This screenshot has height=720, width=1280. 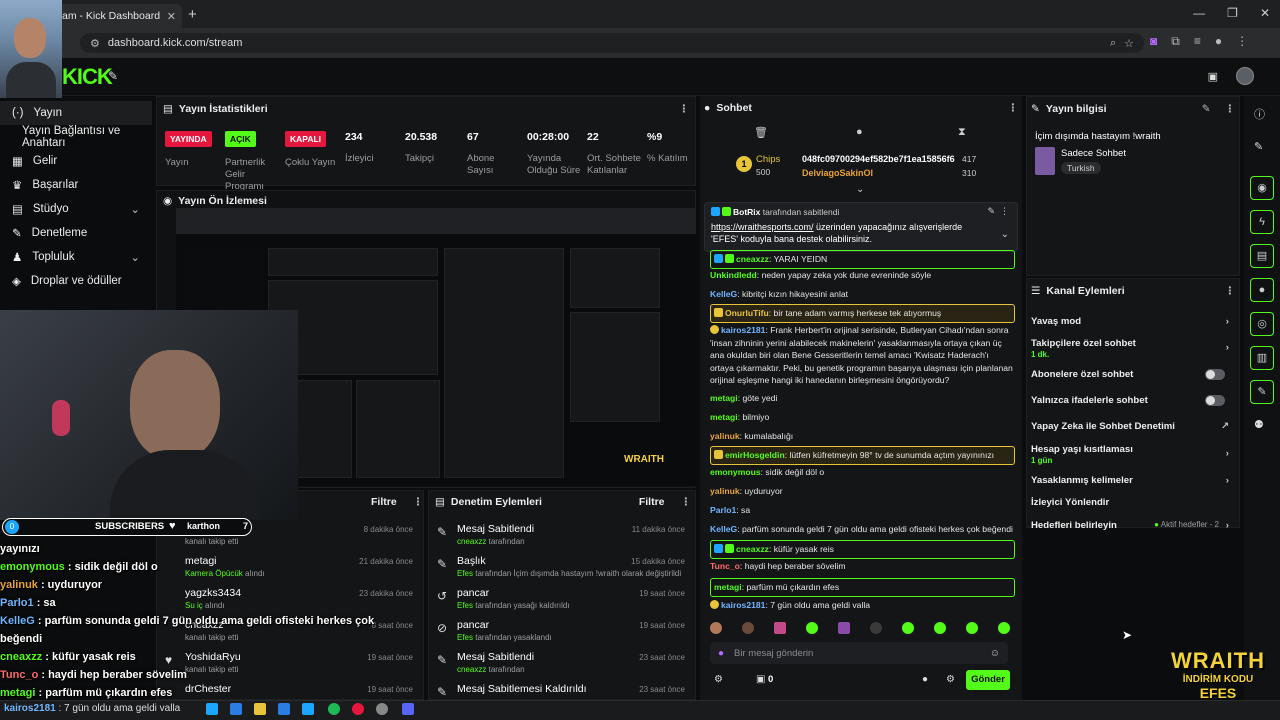 What do you see at coordinates (995, 653) in the screenshot?
I see `emoji-icon: ☺` at bounding box center [995, 653].